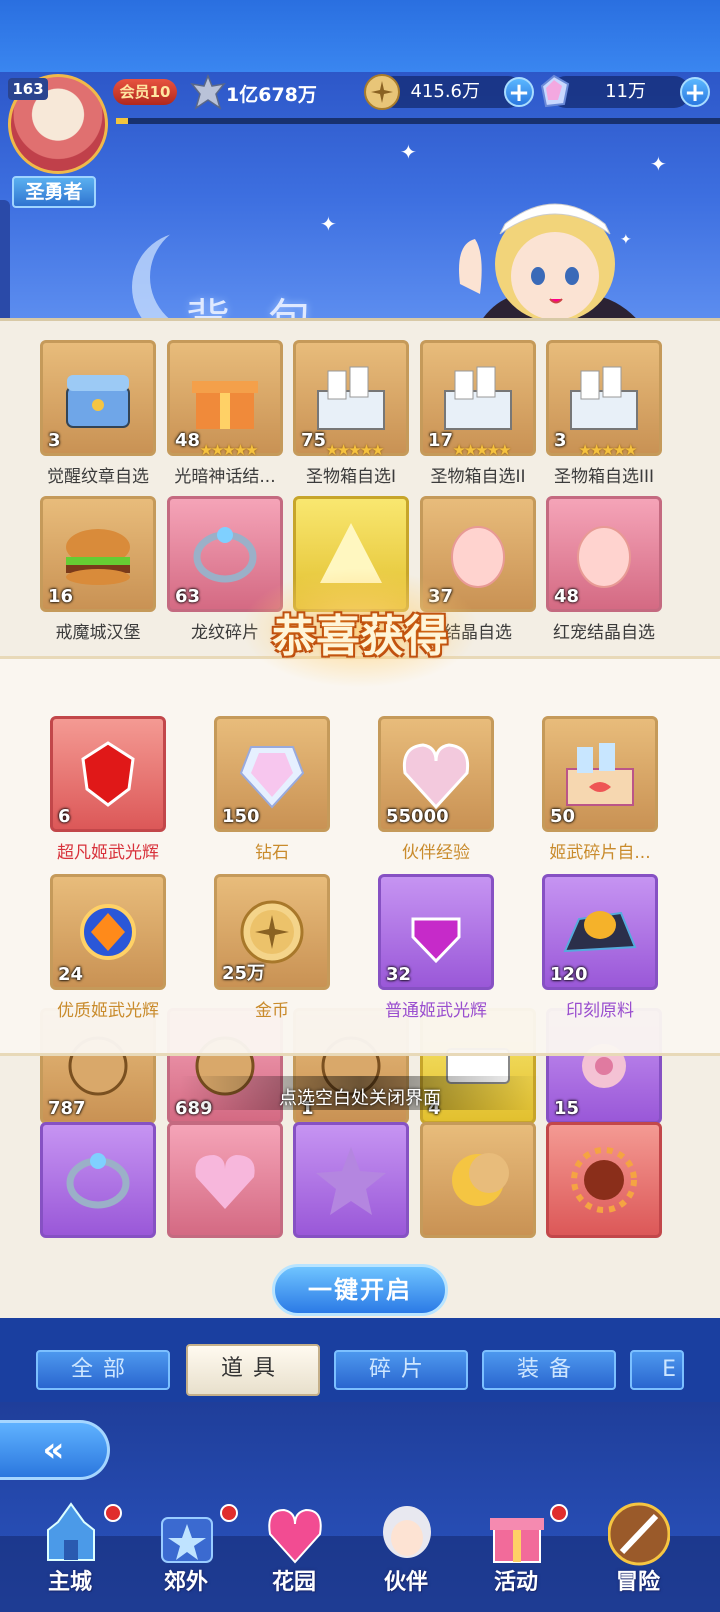  I want to click on reward-label: 伙伴经验, so click(436, 853).